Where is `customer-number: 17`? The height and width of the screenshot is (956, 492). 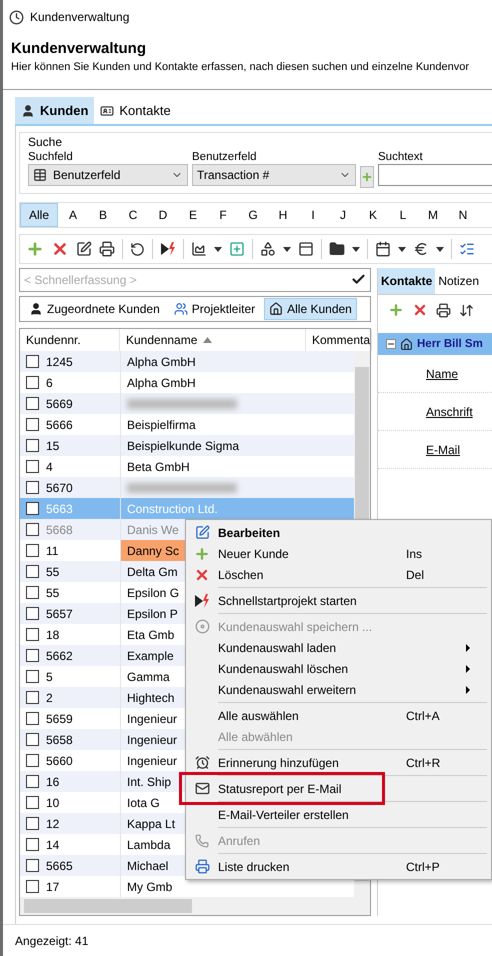 customer-number: 17 is located at coordinates (53, 887).